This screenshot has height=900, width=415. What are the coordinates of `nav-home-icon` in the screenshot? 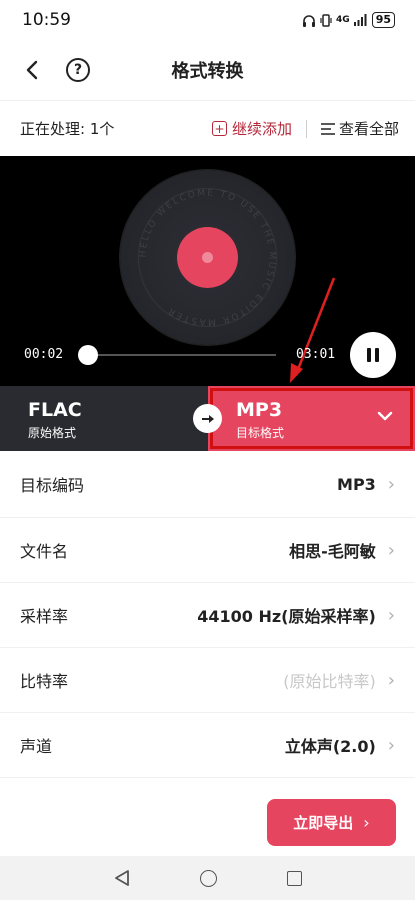 It's located at (208, 878).